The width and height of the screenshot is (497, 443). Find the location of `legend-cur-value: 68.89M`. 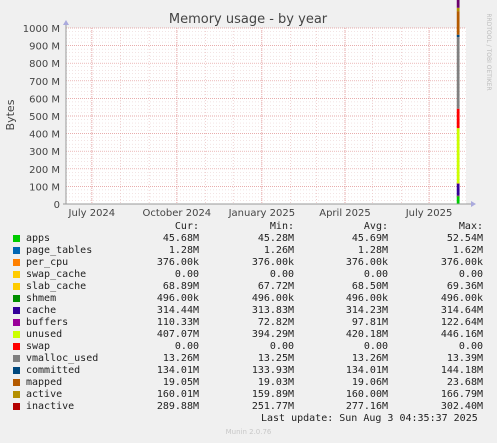

legend-cur-value: 68.89M is located at coordinates (180, 286).